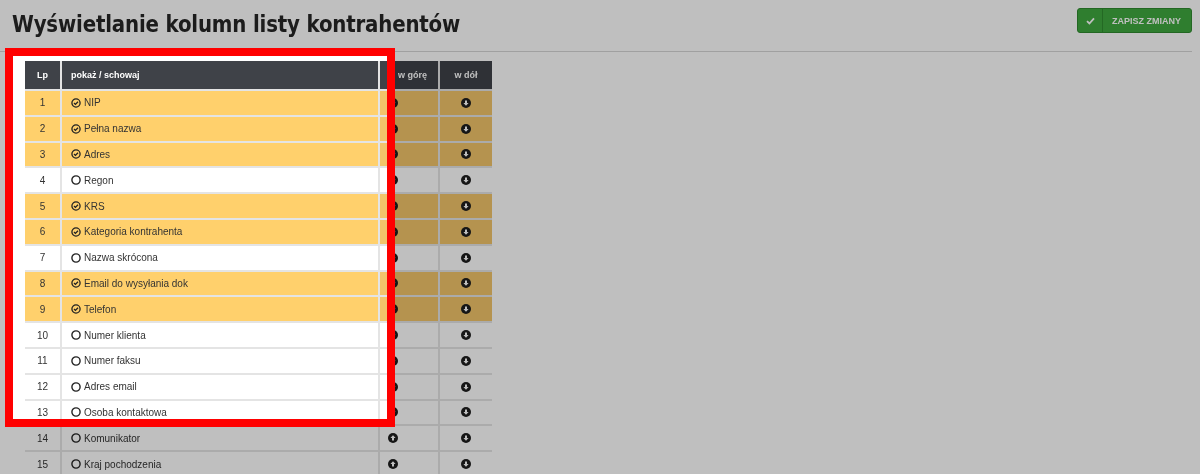 This screenshot has width=1200, height=474. Describe the element at coordinates (42, 232) in the screenshot. I see `table-cell: 6` at that location.